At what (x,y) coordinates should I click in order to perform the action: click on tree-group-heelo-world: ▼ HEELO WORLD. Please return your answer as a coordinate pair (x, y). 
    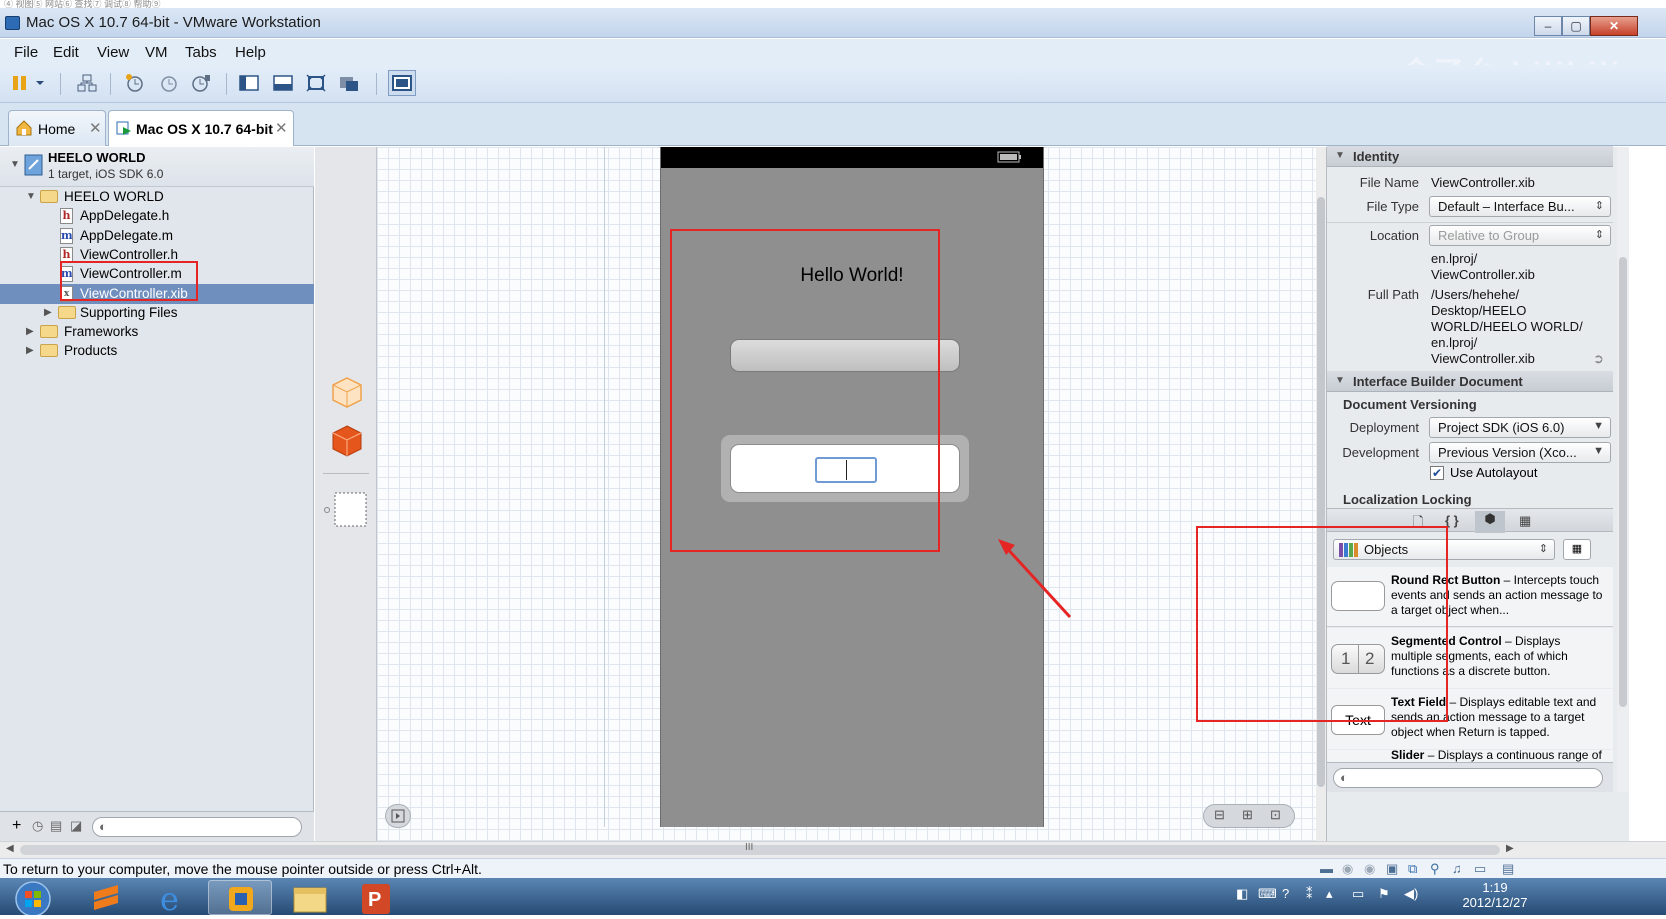
    Looking at the image, I should click on (157, 197).